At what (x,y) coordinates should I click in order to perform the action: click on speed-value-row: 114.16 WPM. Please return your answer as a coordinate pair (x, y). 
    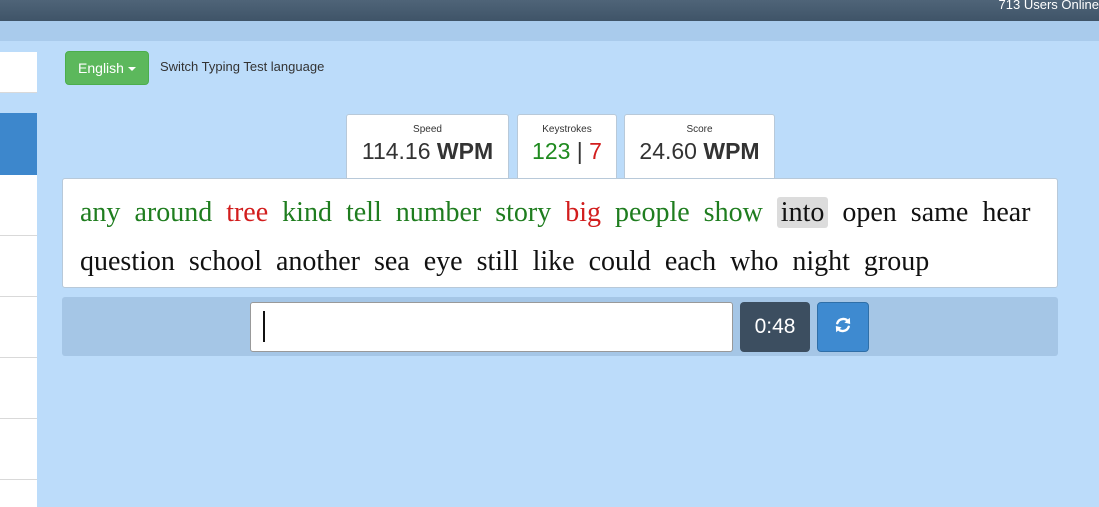
    Looking at the image, I should click on (427, 151).